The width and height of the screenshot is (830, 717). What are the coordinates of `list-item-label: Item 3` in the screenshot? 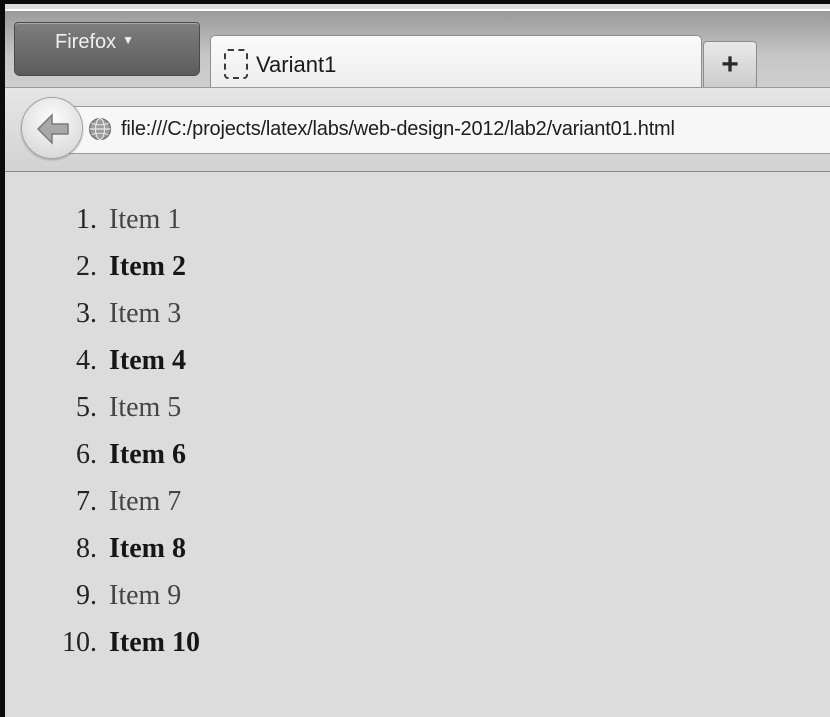 It's located at (145, 313).